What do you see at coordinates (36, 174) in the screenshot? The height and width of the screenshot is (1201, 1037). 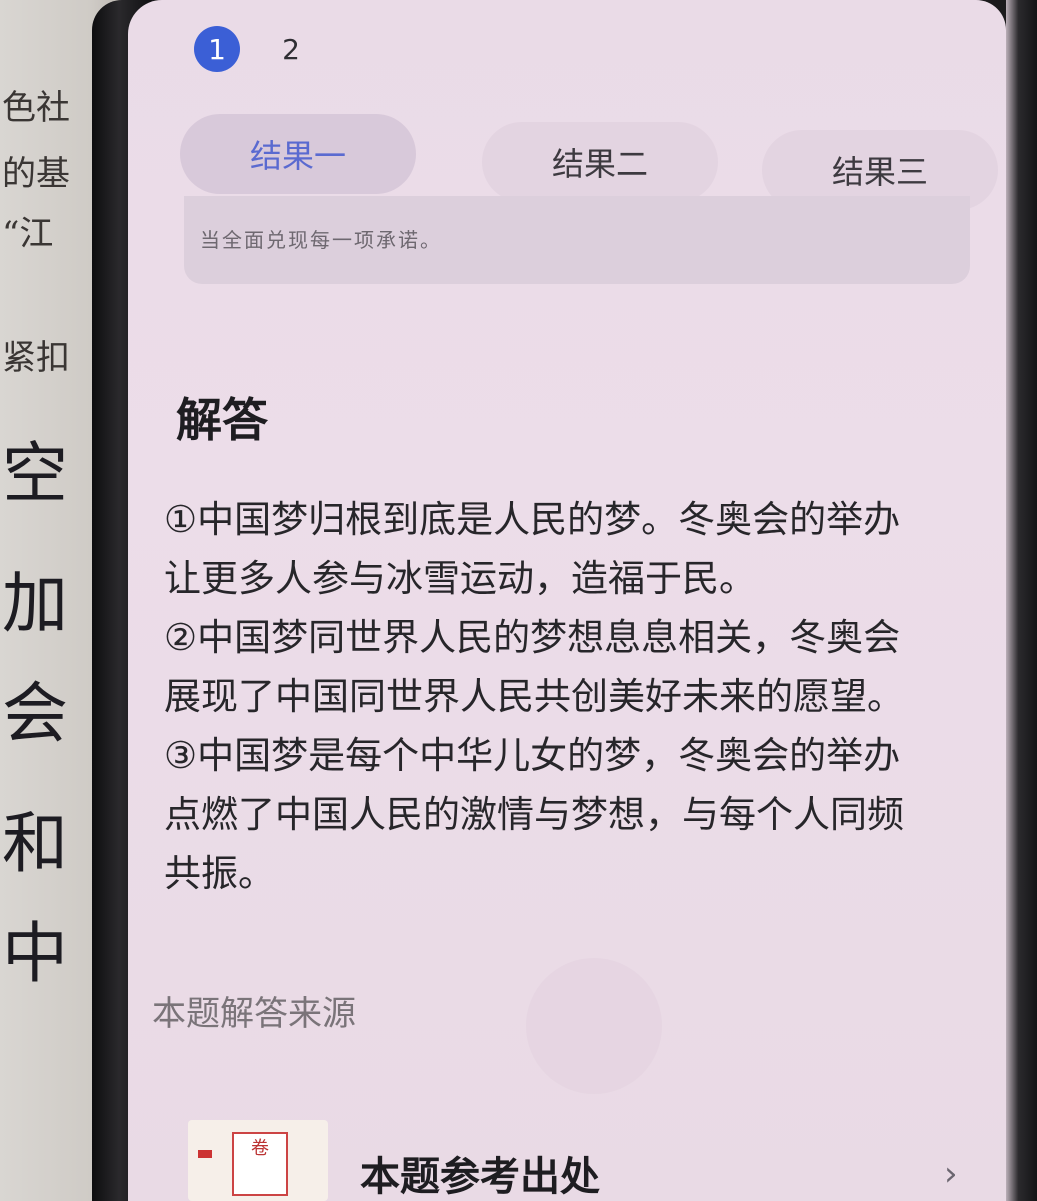 I see `paper-text: 的基` at bounding box center [36, 174].